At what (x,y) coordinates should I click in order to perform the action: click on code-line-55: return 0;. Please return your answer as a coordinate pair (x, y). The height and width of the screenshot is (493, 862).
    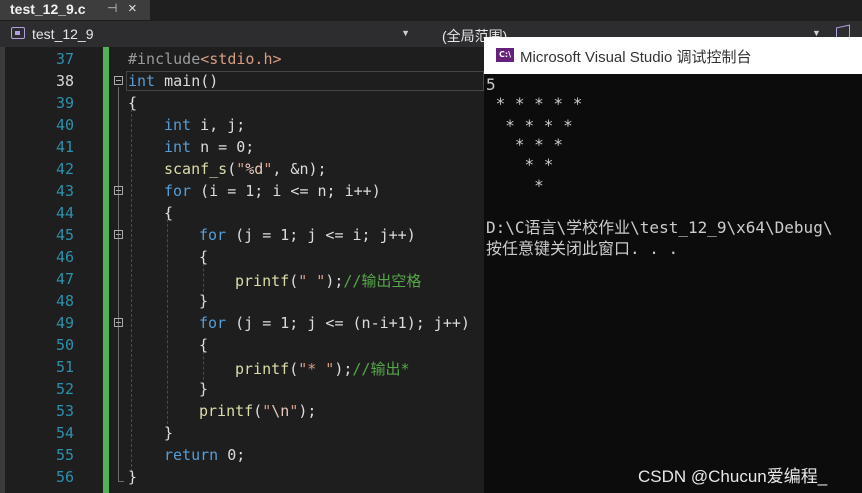
    Looking at the image, I should click on (205, 455).